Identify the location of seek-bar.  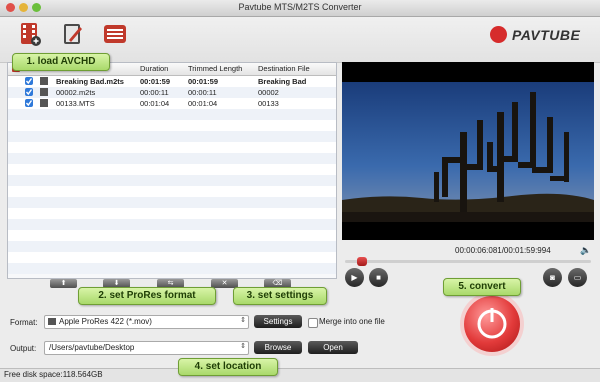
(468, 261).